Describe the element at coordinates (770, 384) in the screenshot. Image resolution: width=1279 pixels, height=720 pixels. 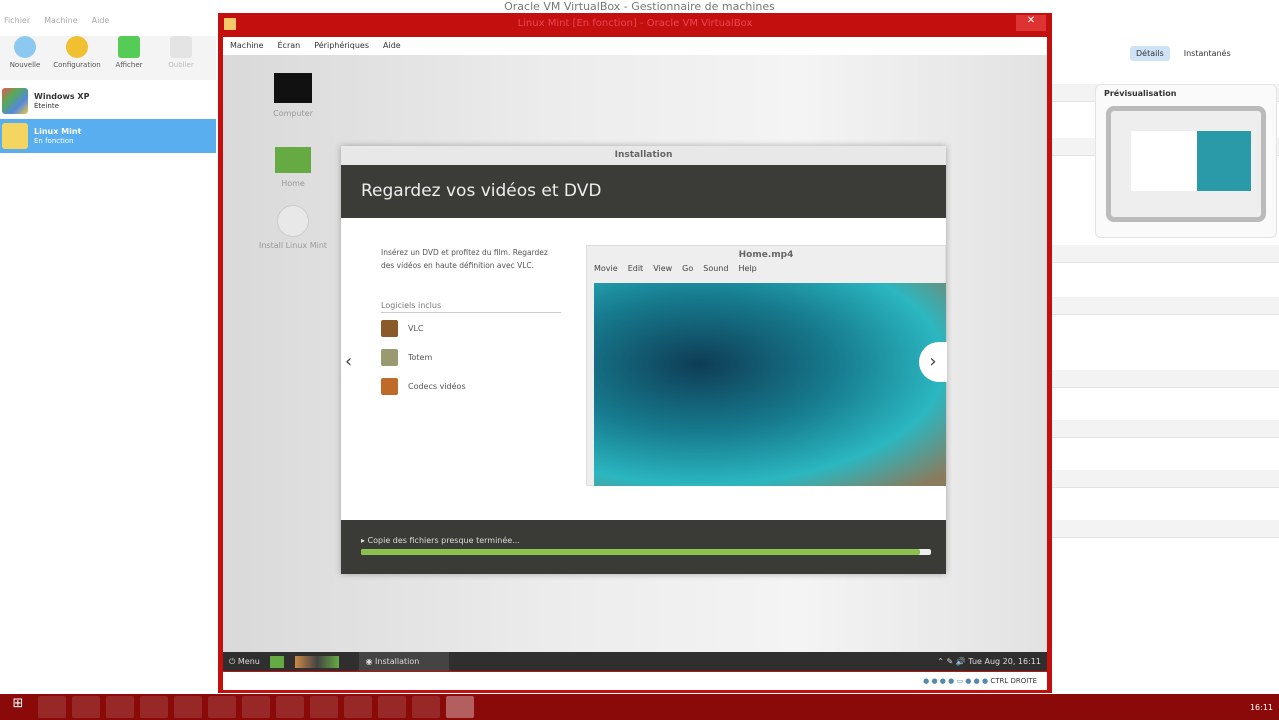
I see `video-frame` at that location.